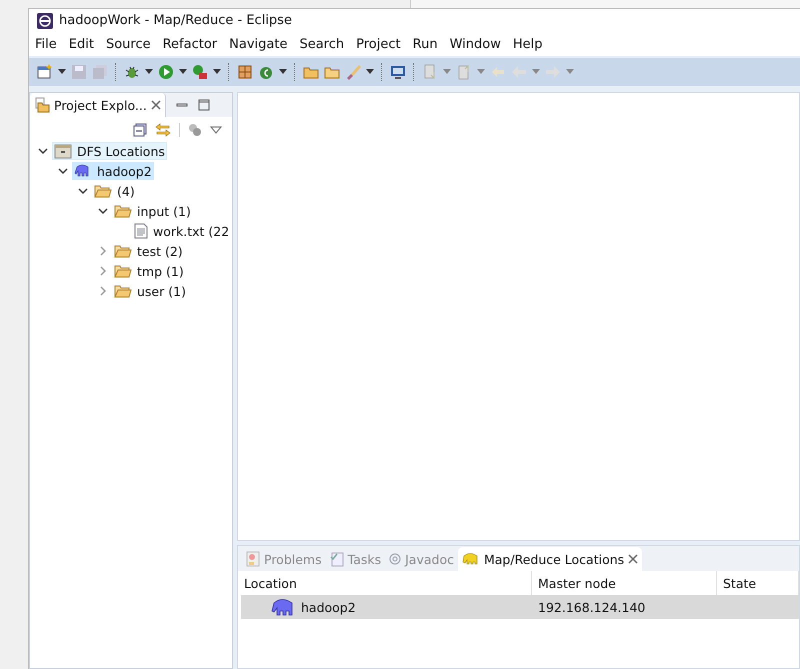 The height and width of the screenshot is (669, 800). Describe the element at coordinates (182, 231) in the screenshot. I see `tree-item: work.txt (22` at that location.